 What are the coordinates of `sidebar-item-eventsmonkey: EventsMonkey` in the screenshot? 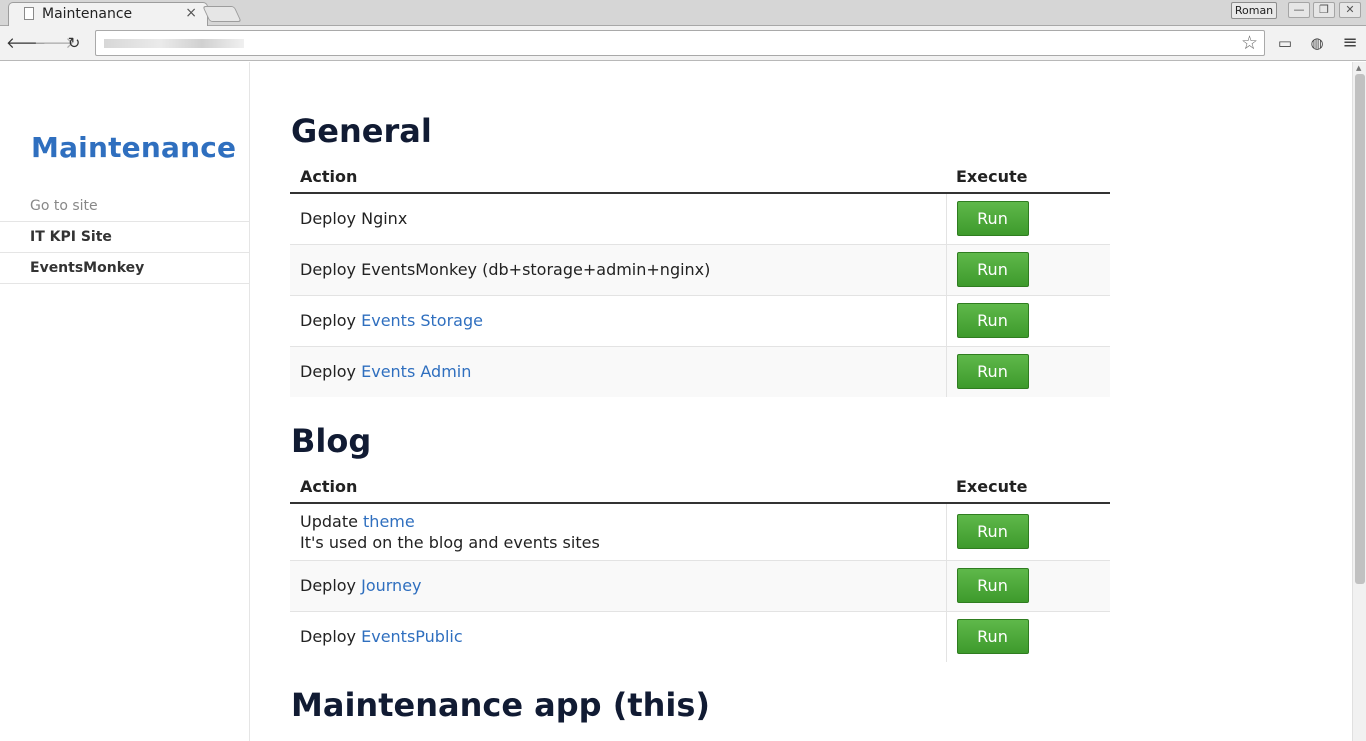 It's located at (124, 268).